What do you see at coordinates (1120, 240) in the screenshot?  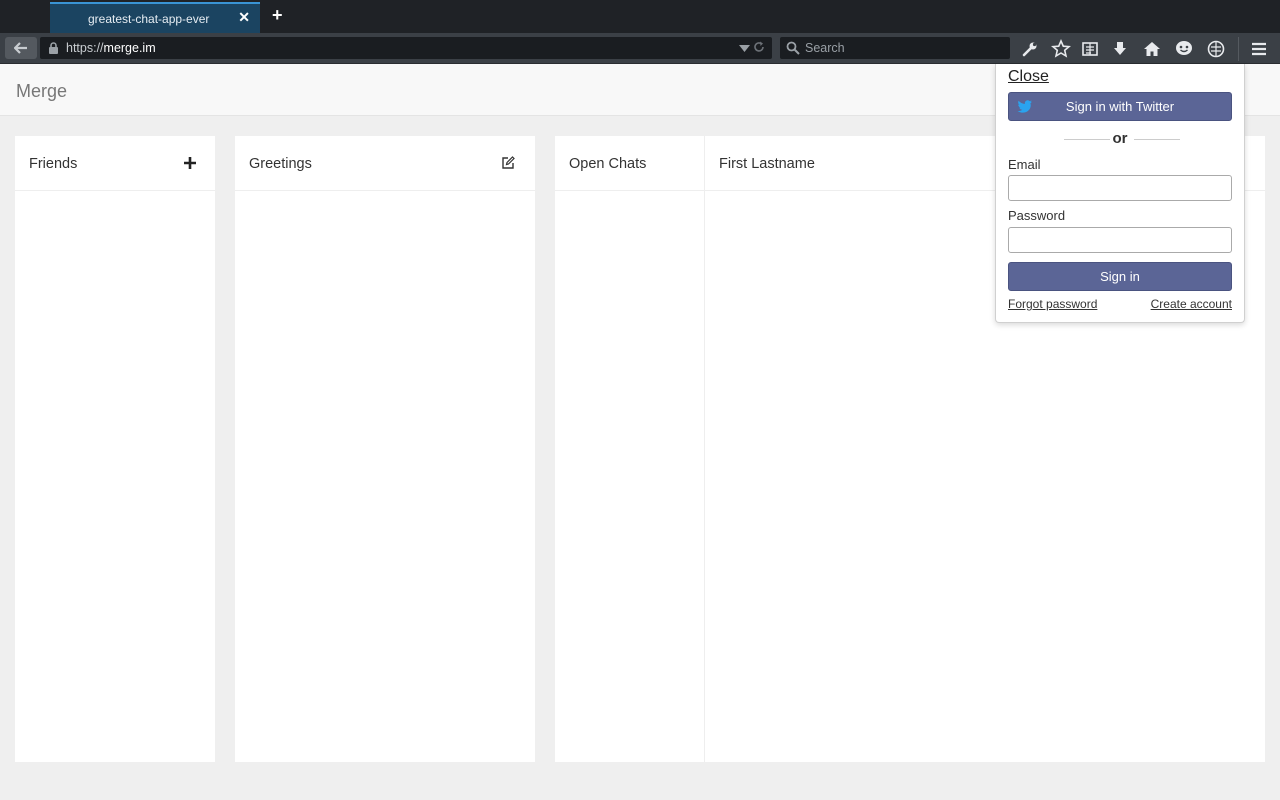 I see `password-field` at bounding box center [1120, 240].